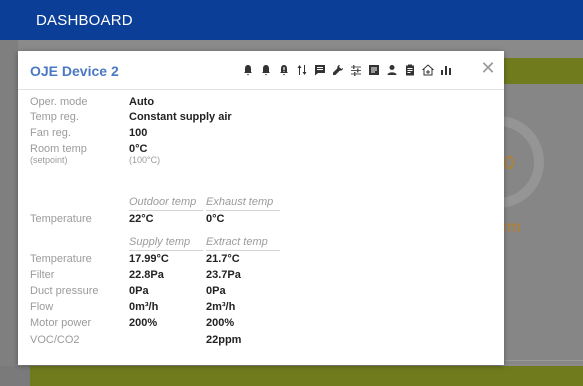 The image size is (583, 386). Describe the element at coordinates (509, 163) in the screenshot. I see `background-gauge-value: 0` at that location.